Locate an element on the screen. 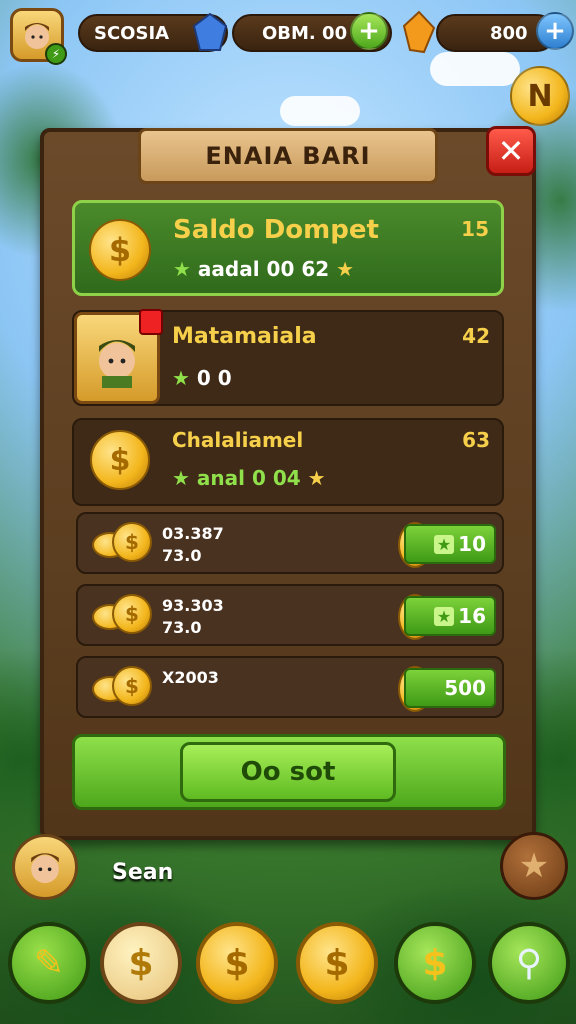 The width and height of the screenshot is (576, 1024). card-title: Saldo Dompet is located at coordinates (276, 230).